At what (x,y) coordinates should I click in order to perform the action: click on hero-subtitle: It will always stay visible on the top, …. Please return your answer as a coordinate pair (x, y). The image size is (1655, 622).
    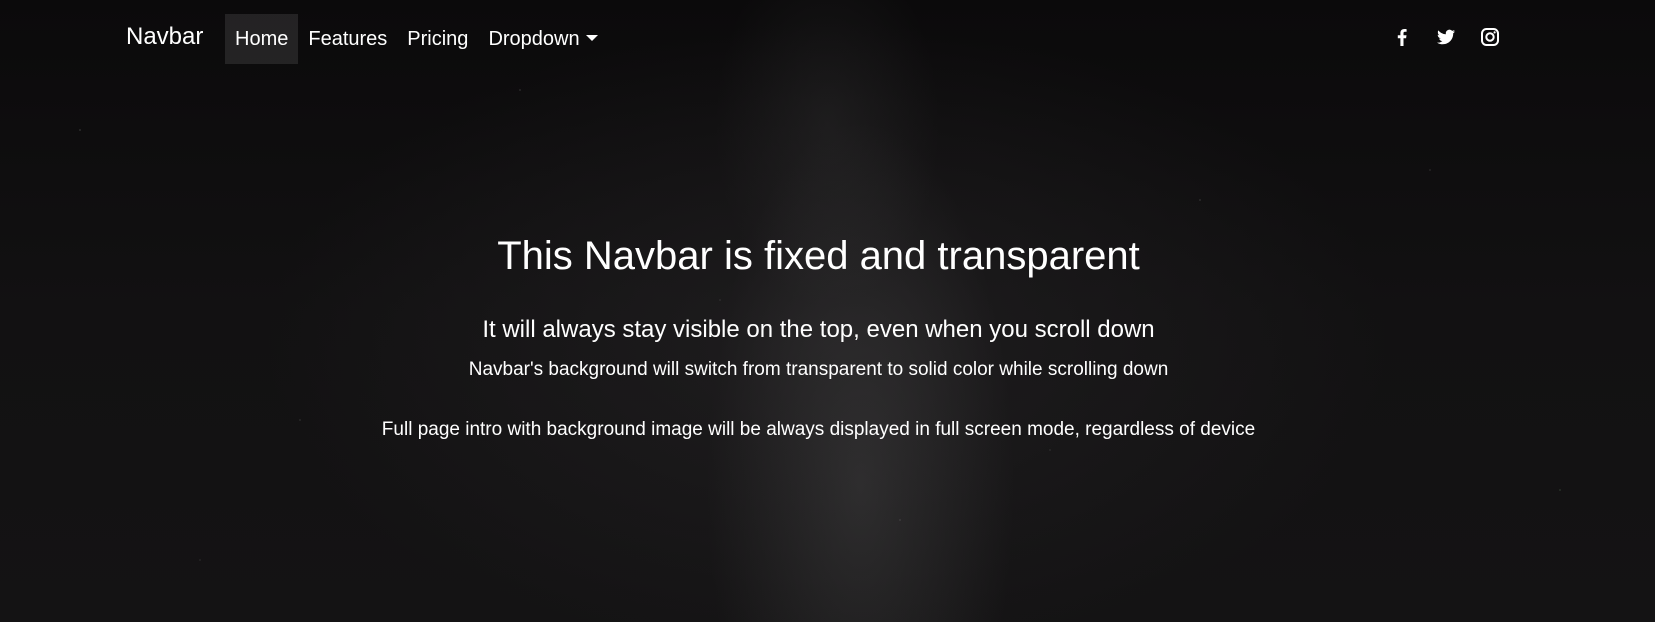
    Looking at the image, I should click on (818, 329).